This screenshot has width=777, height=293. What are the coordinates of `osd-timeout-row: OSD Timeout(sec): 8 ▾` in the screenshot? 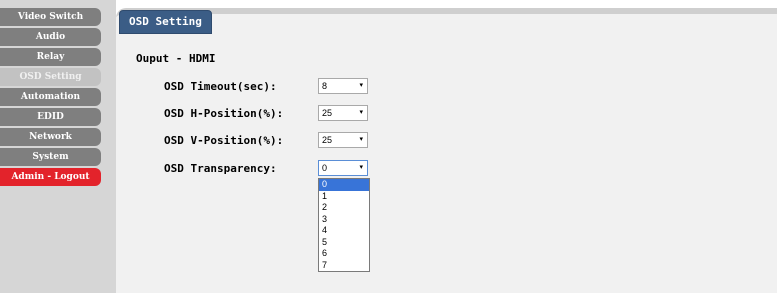 It's located at (324, 87).